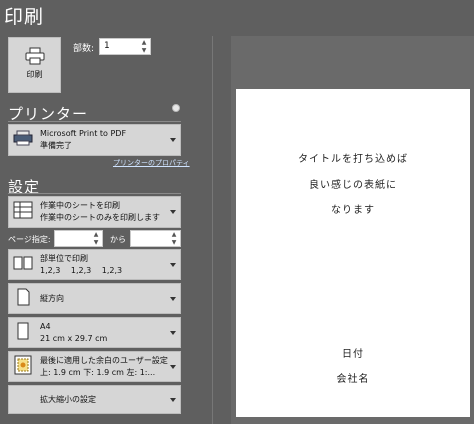 The height and width of the screenshot is (424, 474). I want to click on printer-icon, so click(34, 56).